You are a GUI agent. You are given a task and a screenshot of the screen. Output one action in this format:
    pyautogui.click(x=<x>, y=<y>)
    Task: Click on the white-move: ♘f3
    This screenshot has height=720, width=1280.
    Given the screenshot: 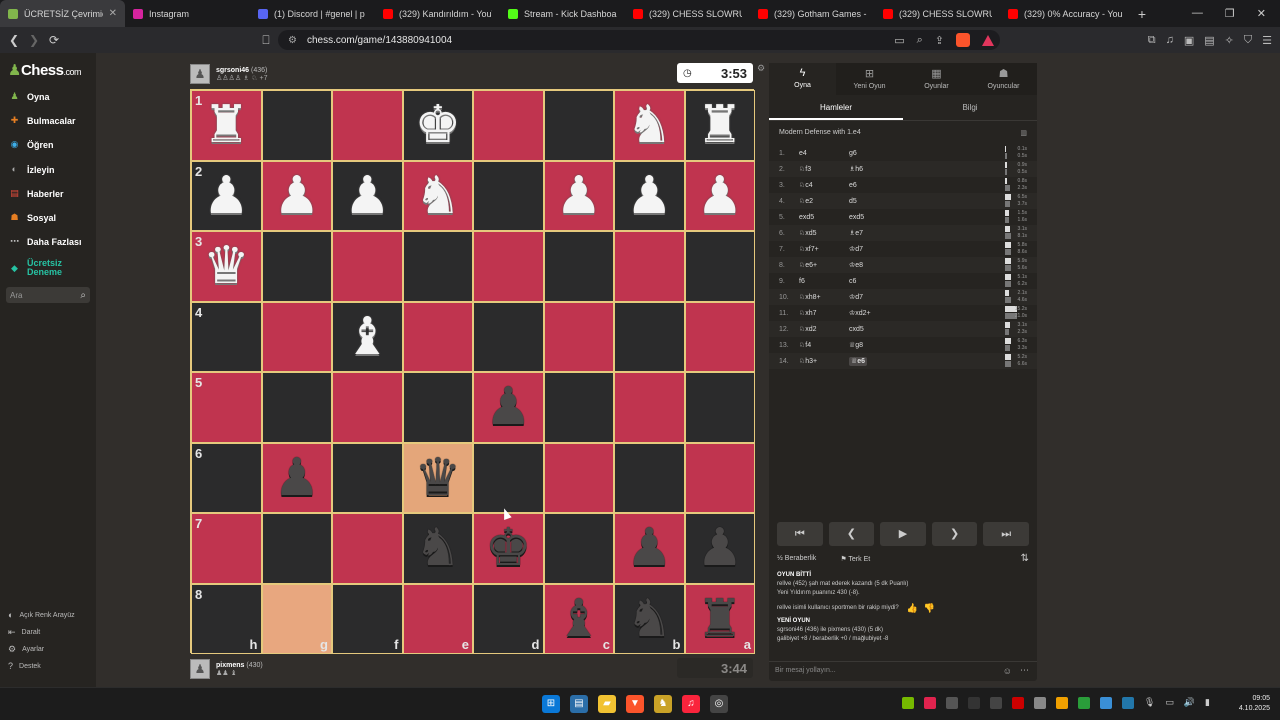 What is the action you would take?
    pyautogui.click(x=805, y=169)
    